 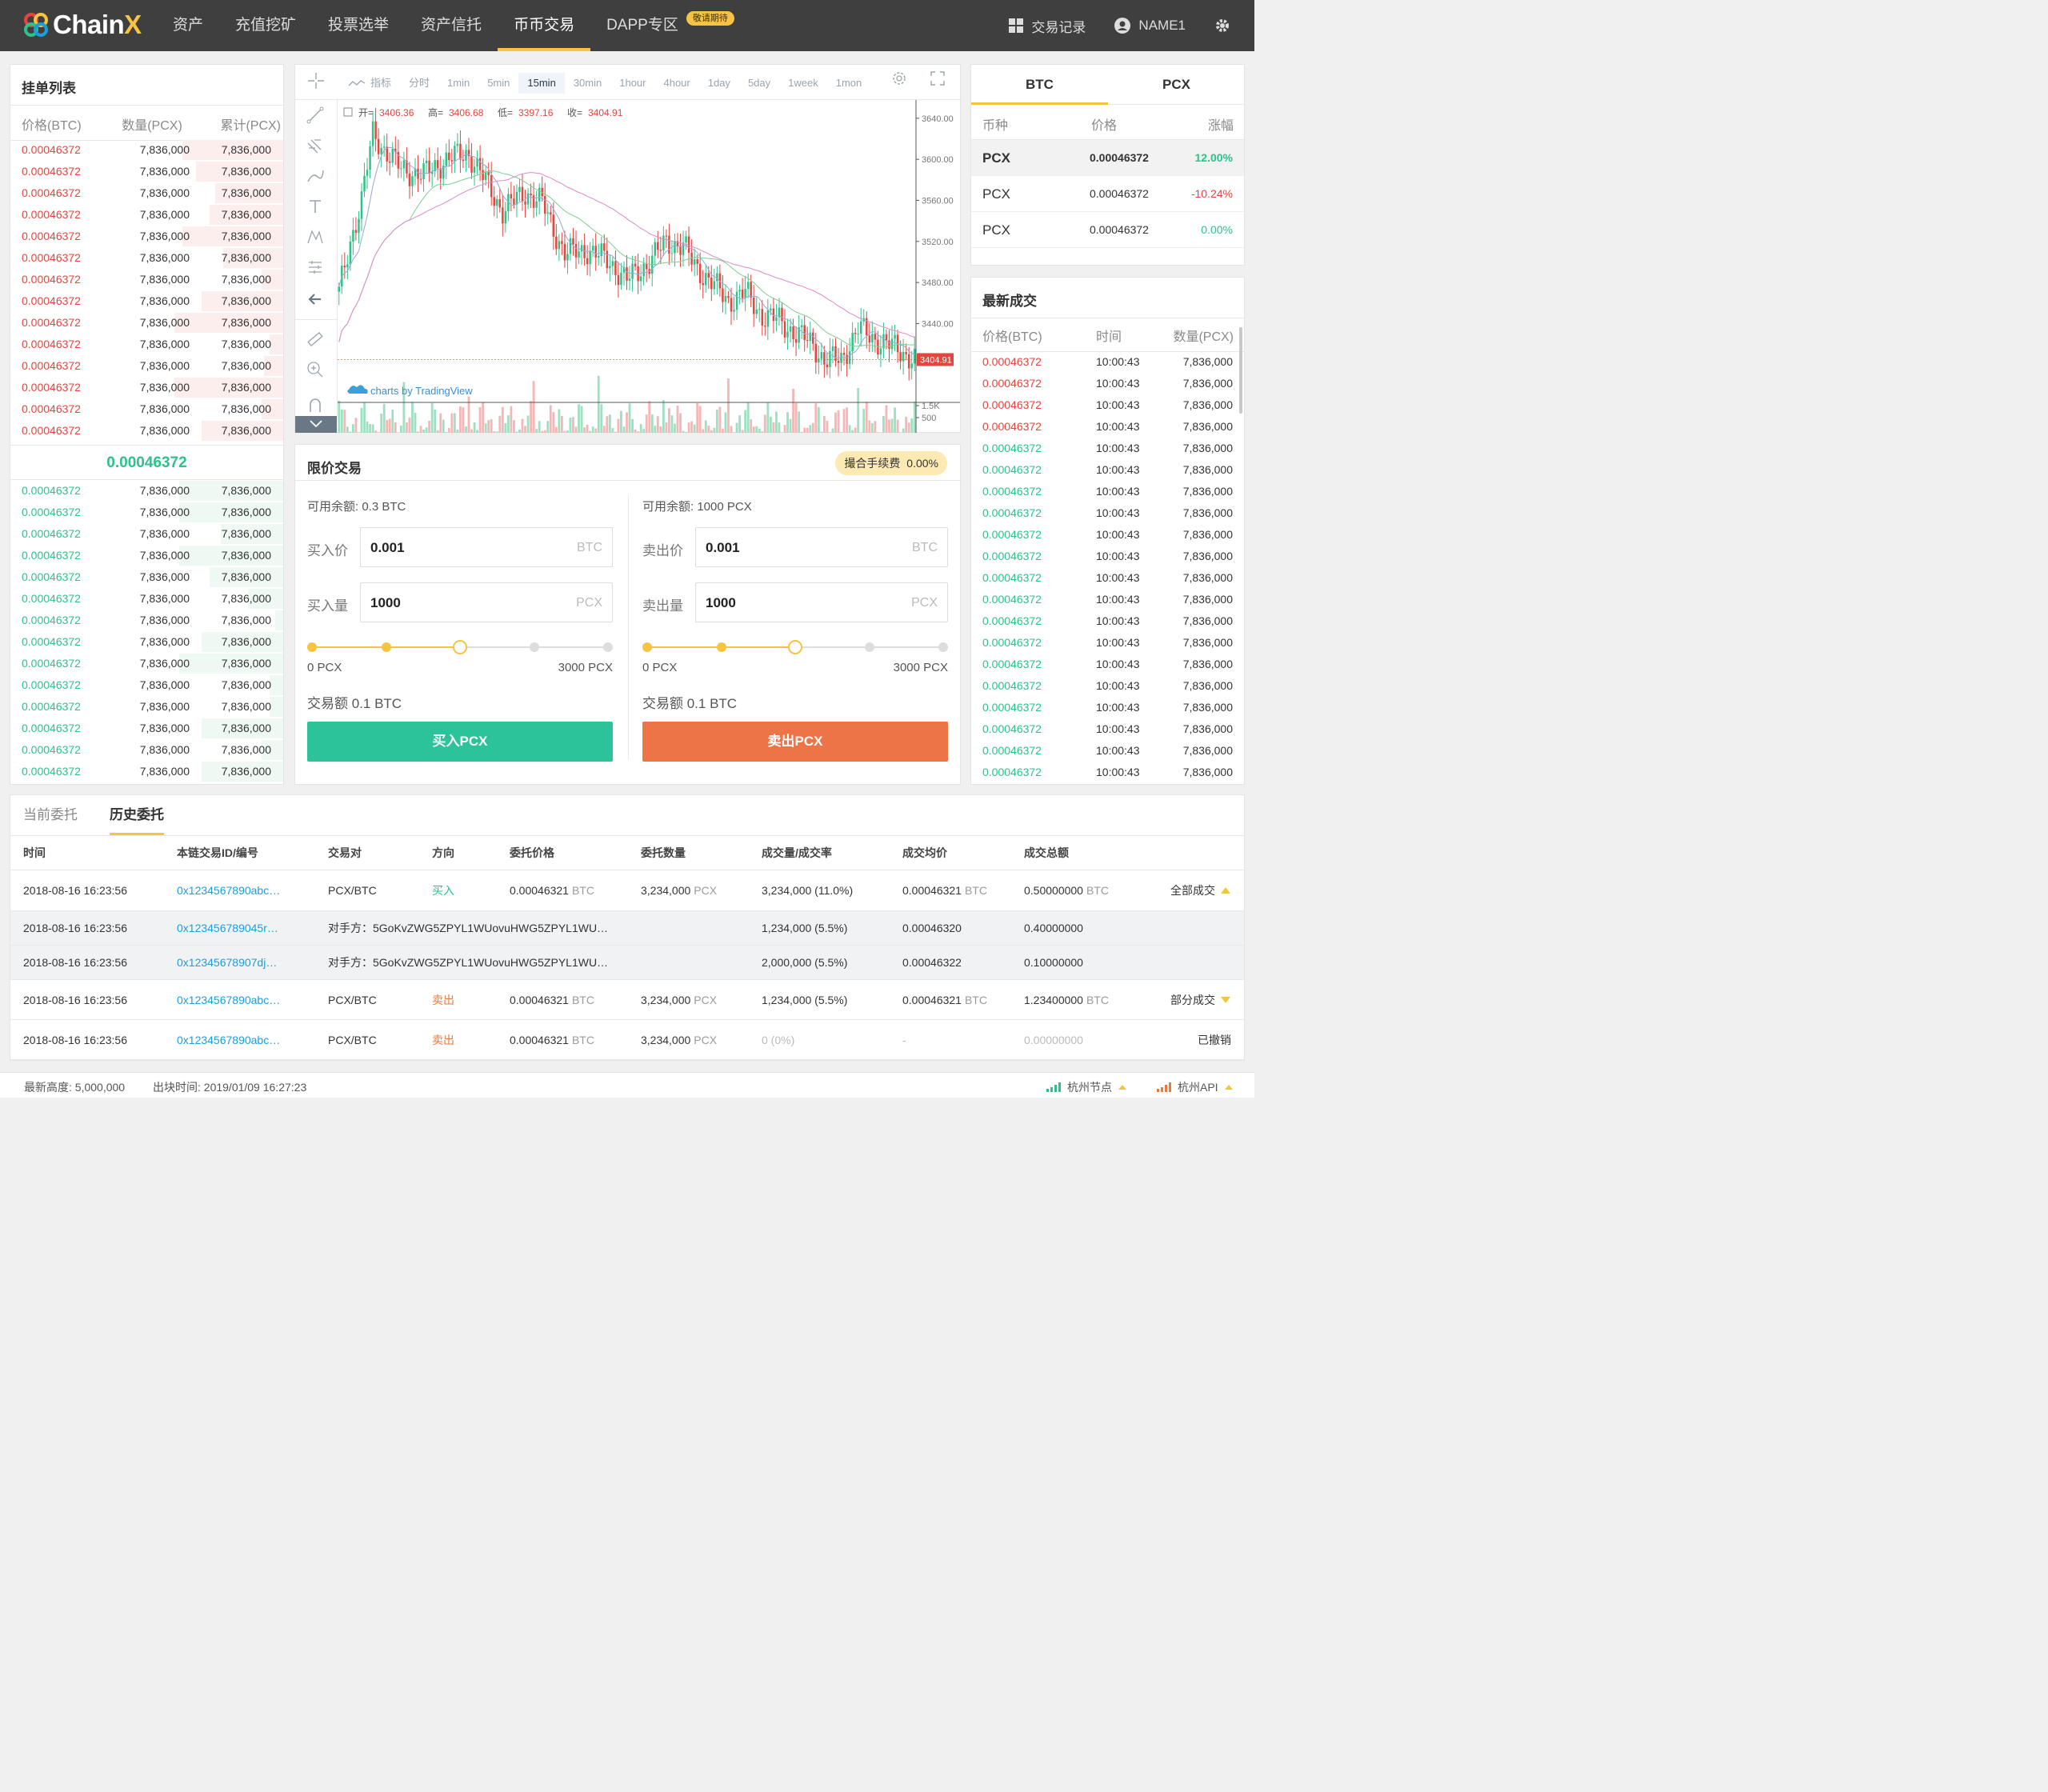 What do you see at coordinates (419, 83) in the screenshot?
I see `timeframe-分时: 分时` at bounding box center [419, 83].